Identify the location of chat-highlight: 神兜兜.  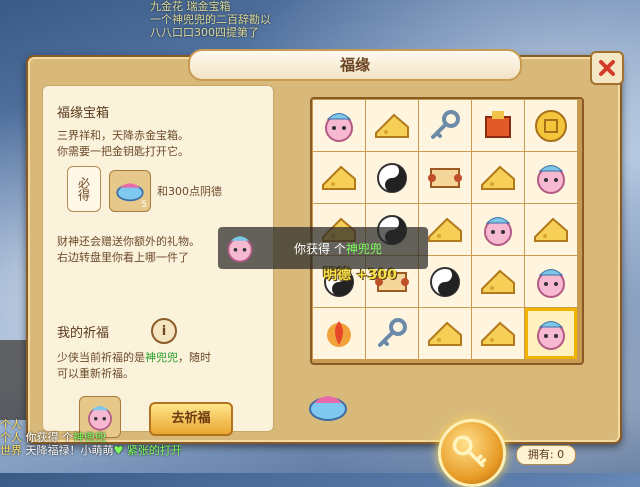
(89, 437).